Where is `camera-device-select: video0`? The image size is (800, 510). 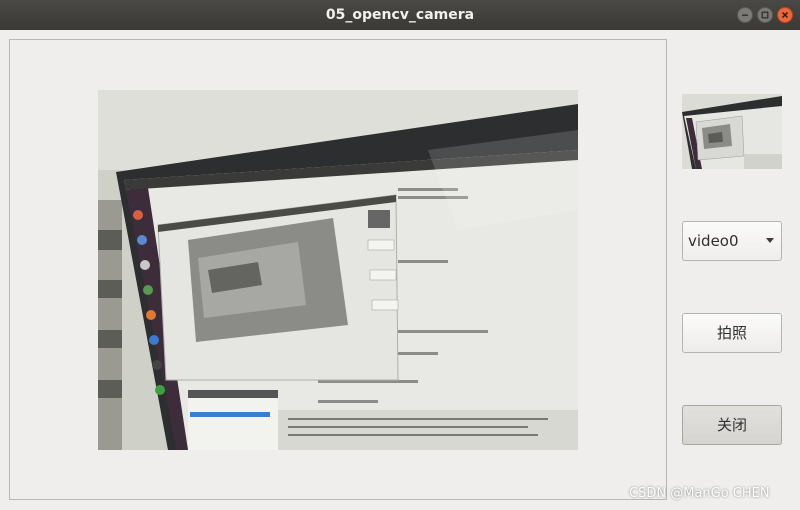
camera-device-select: video0 is located at coordinates (732, 241).